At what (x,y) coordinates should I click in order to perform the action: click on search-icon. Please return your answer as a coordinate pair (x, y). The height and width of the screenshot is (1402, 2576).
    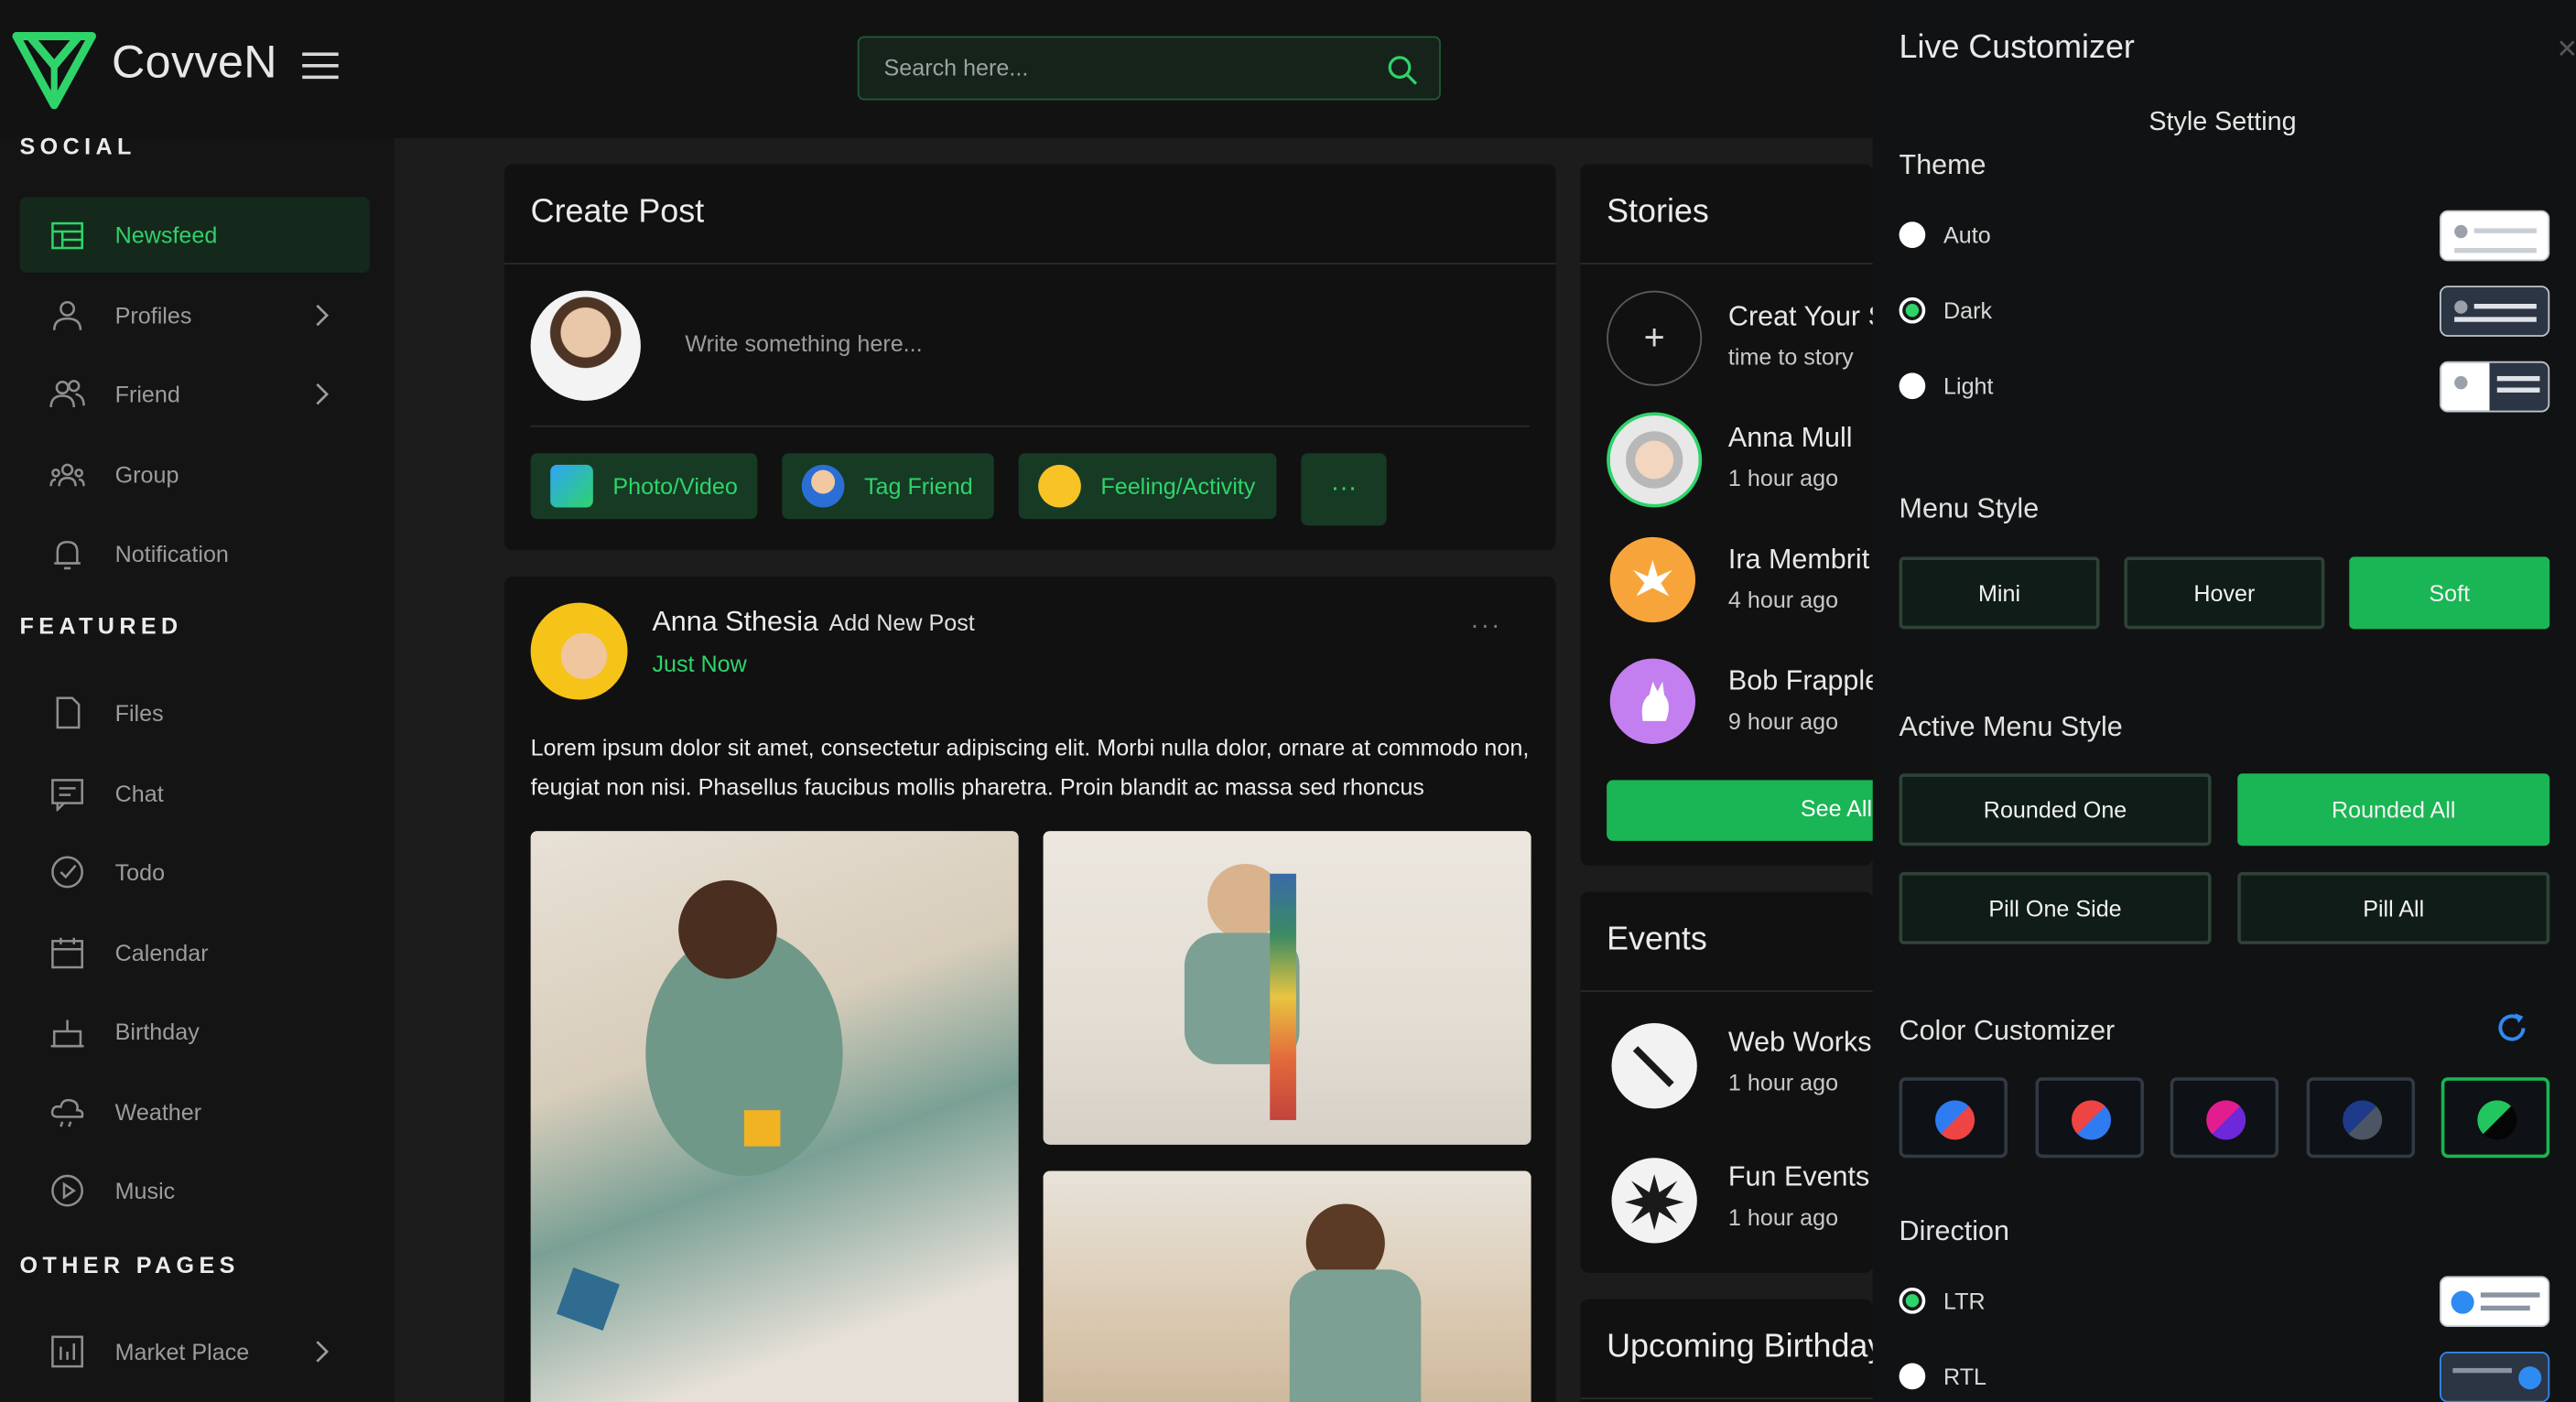
    Looking at the image, I should click on (1404, 70).